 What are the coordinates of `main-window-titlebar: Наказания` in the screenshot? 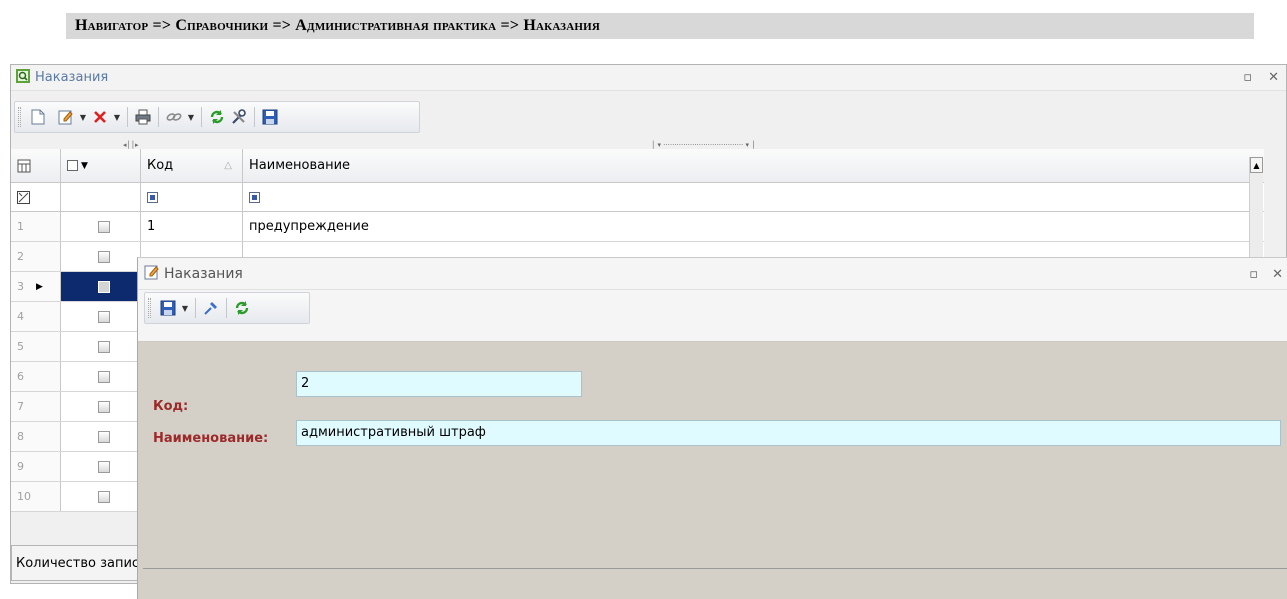 It's located at (648, 78).